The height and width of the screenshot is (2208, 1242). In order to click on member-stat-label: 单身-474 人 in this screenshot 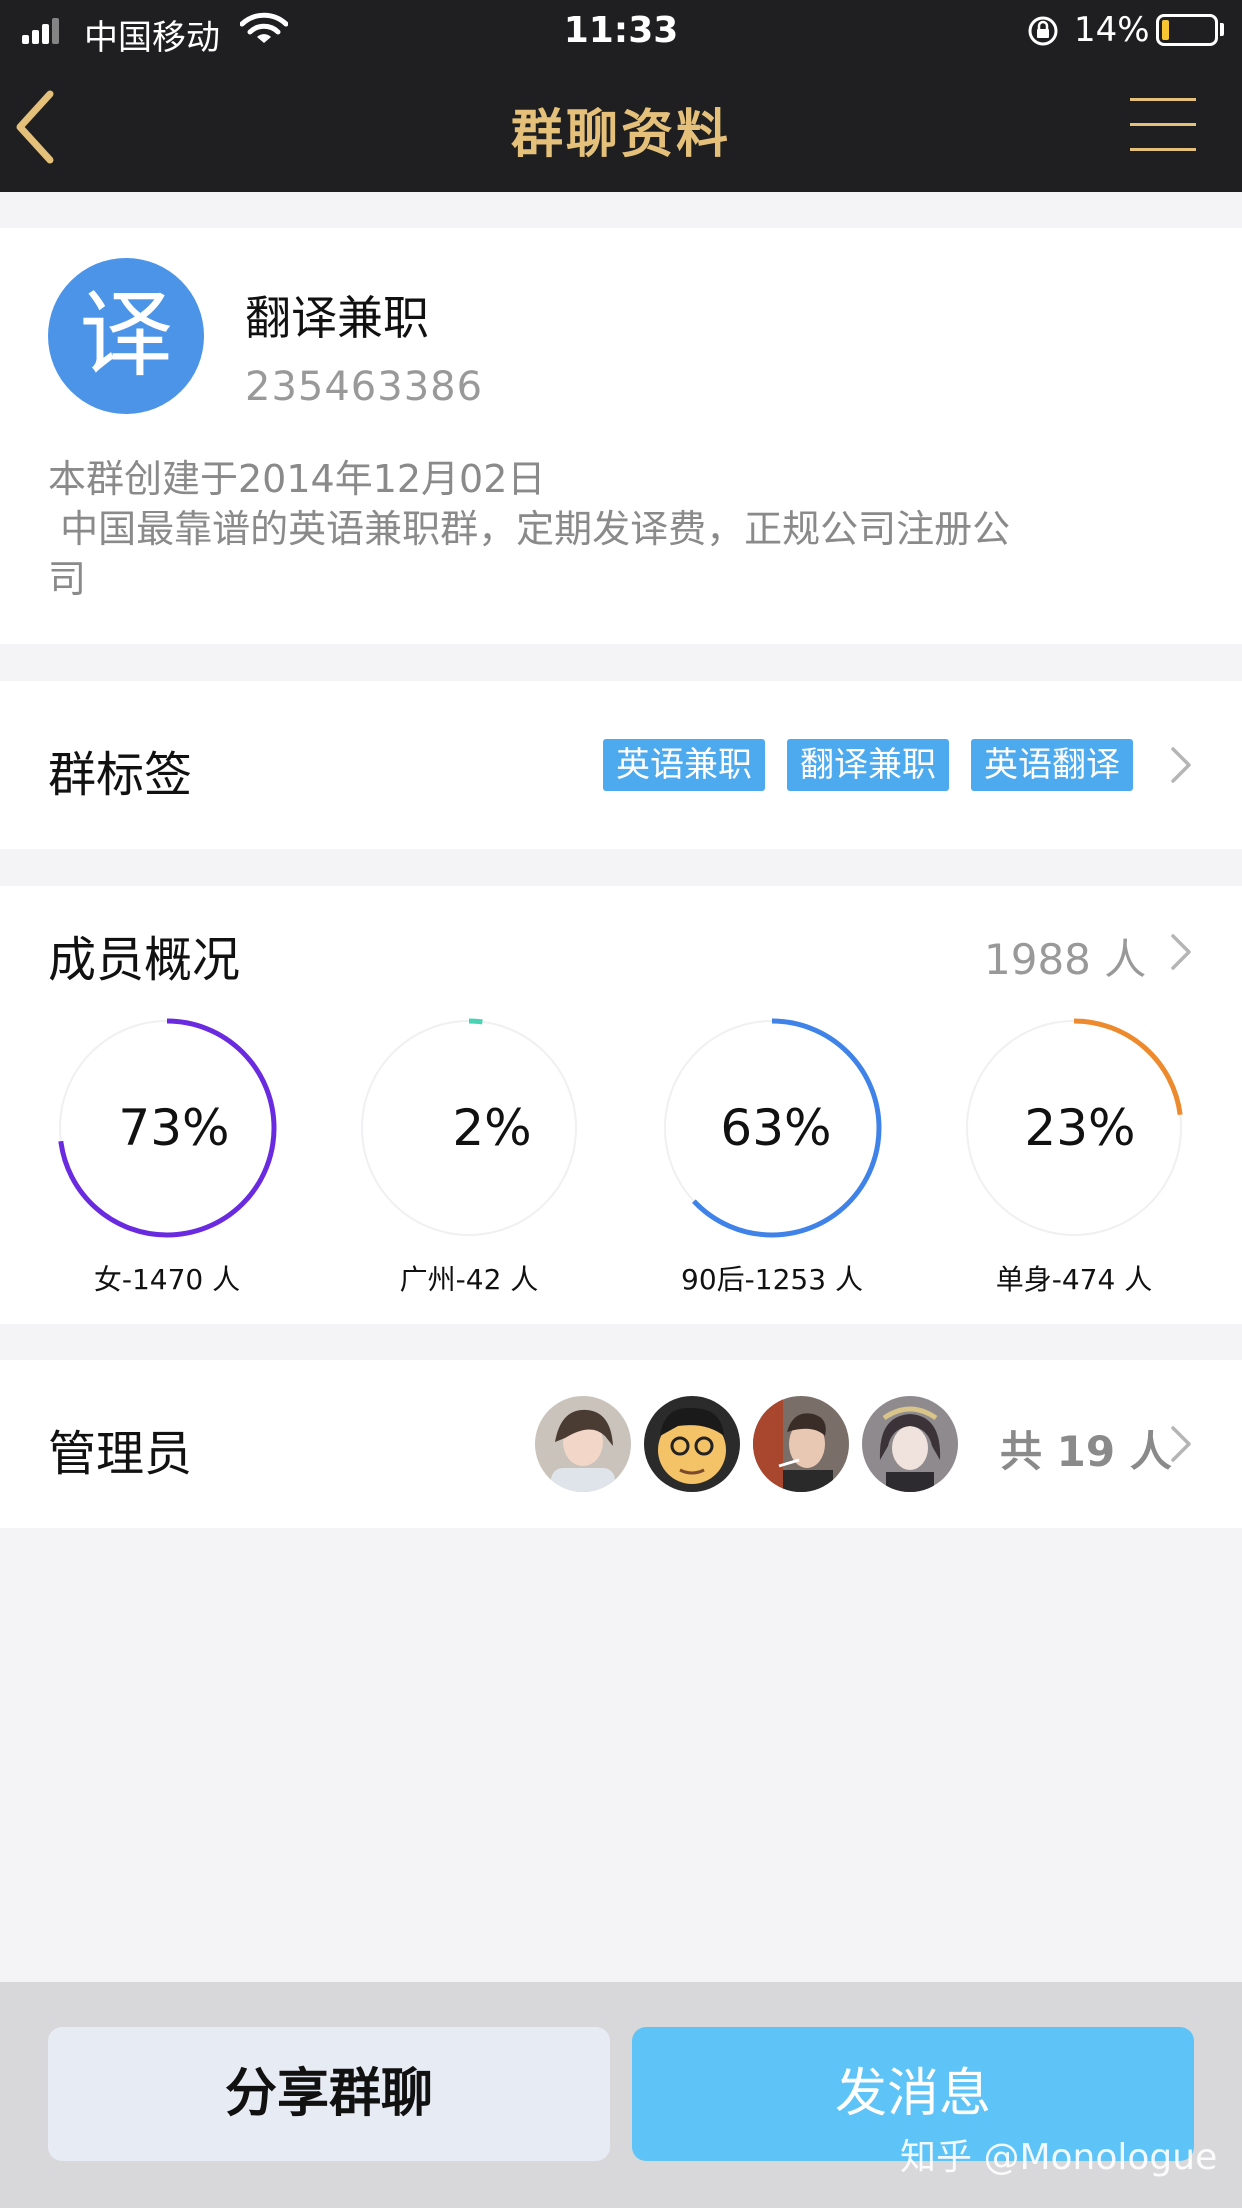, I will do `click(1074, 1279)`.